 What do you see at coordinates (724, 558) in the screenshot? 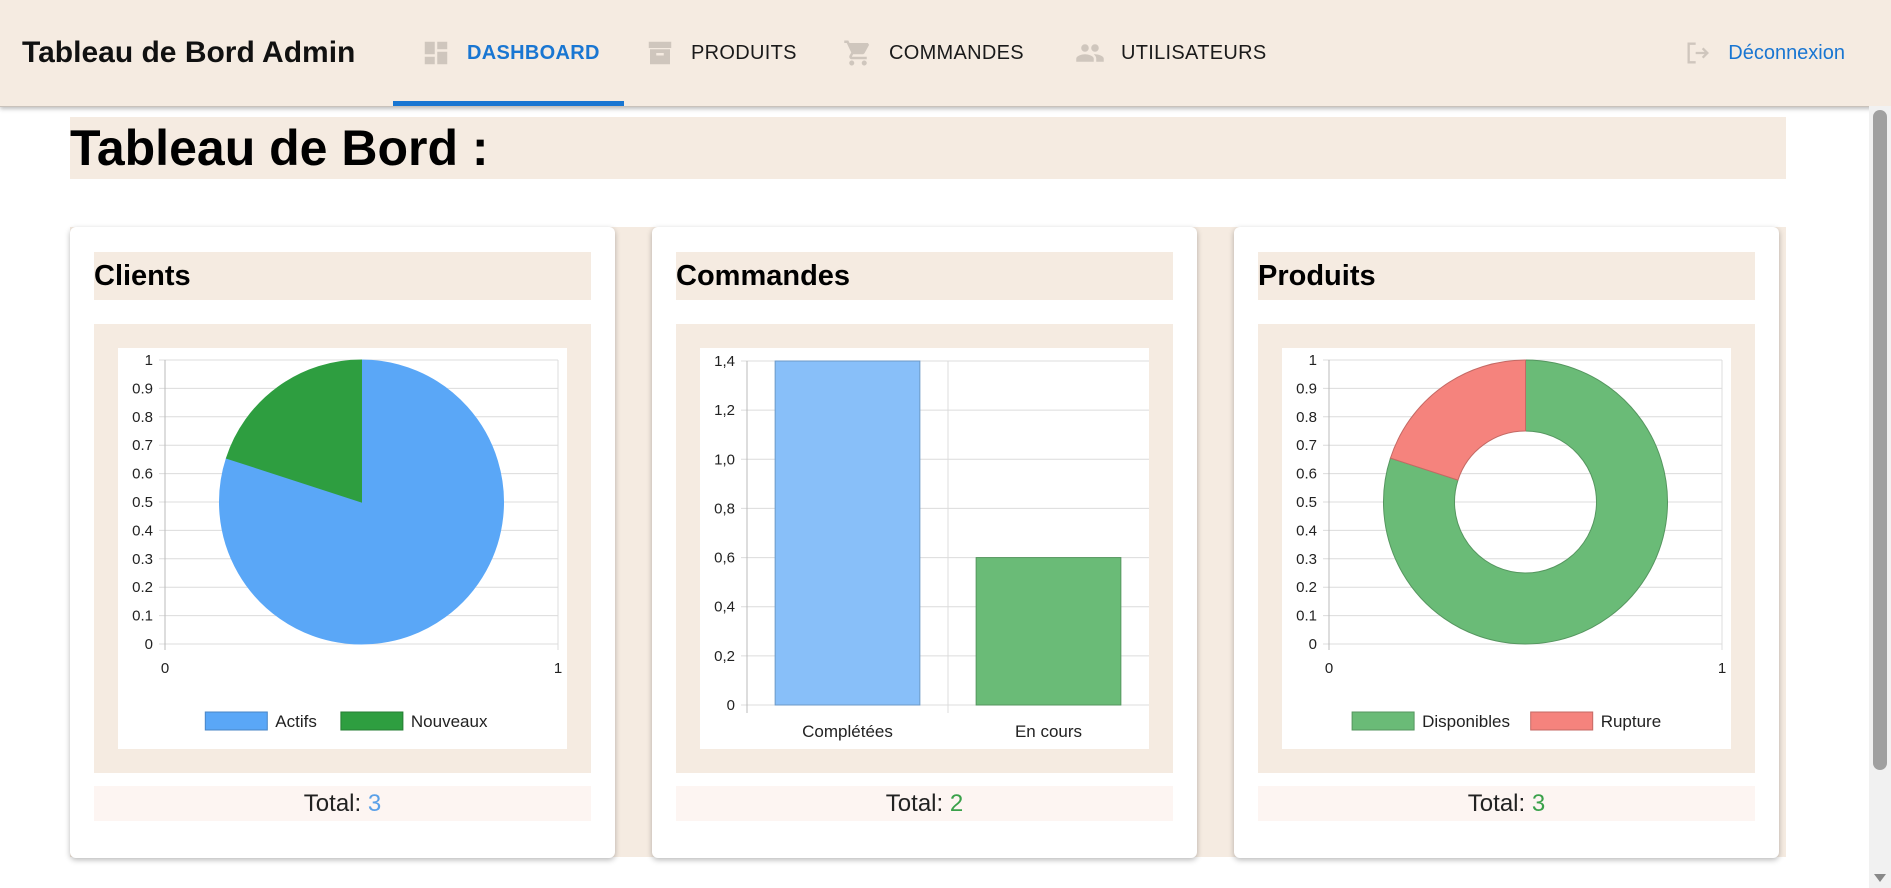
I see `y-tick-label: 0,6` at bounding box center [724, 558].